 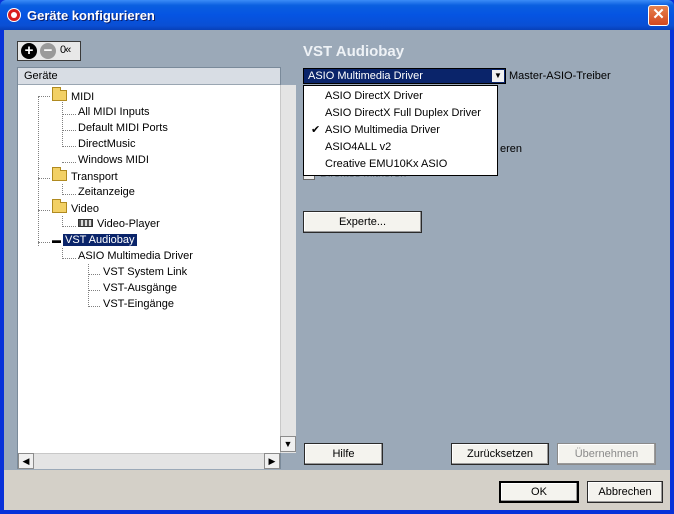 I want to click on window-title: Geräte konfigurieren, so click(x=91, y=15).